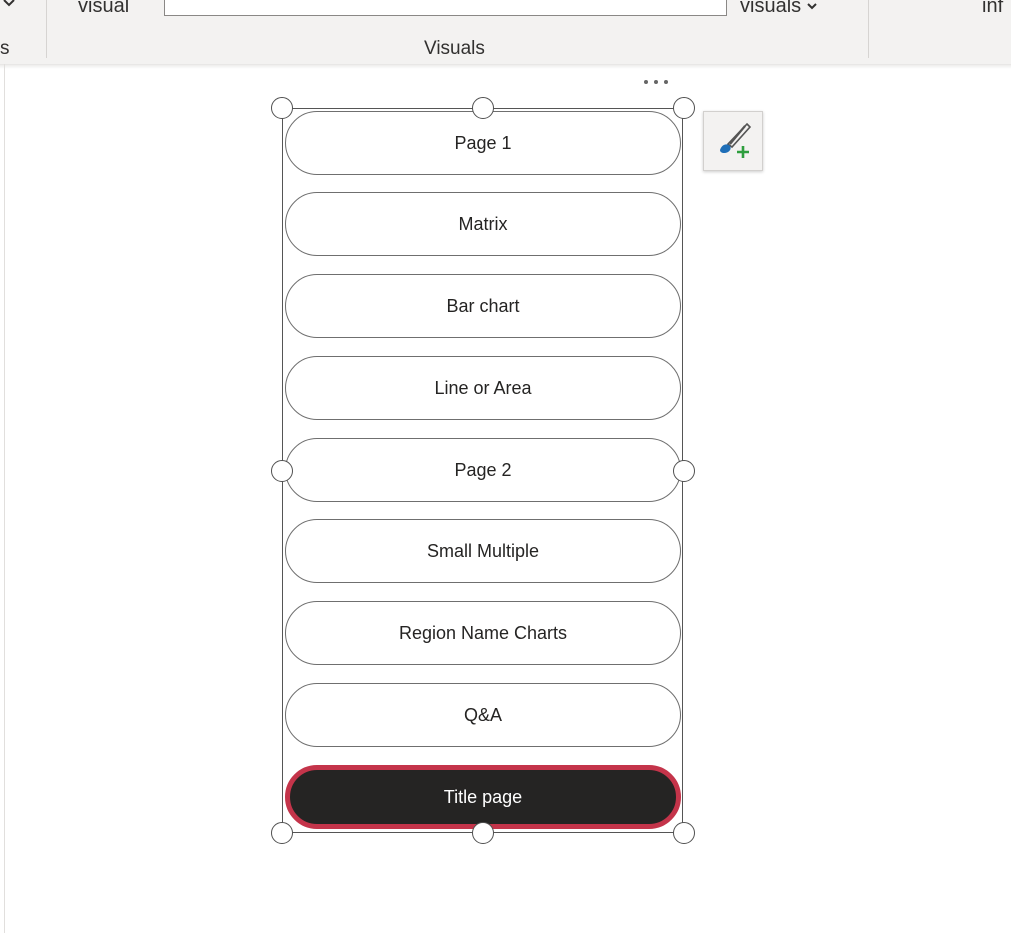 This screenshot has height=933, width=1011. I want to click on ellipsis-icon, so click(646, 82).